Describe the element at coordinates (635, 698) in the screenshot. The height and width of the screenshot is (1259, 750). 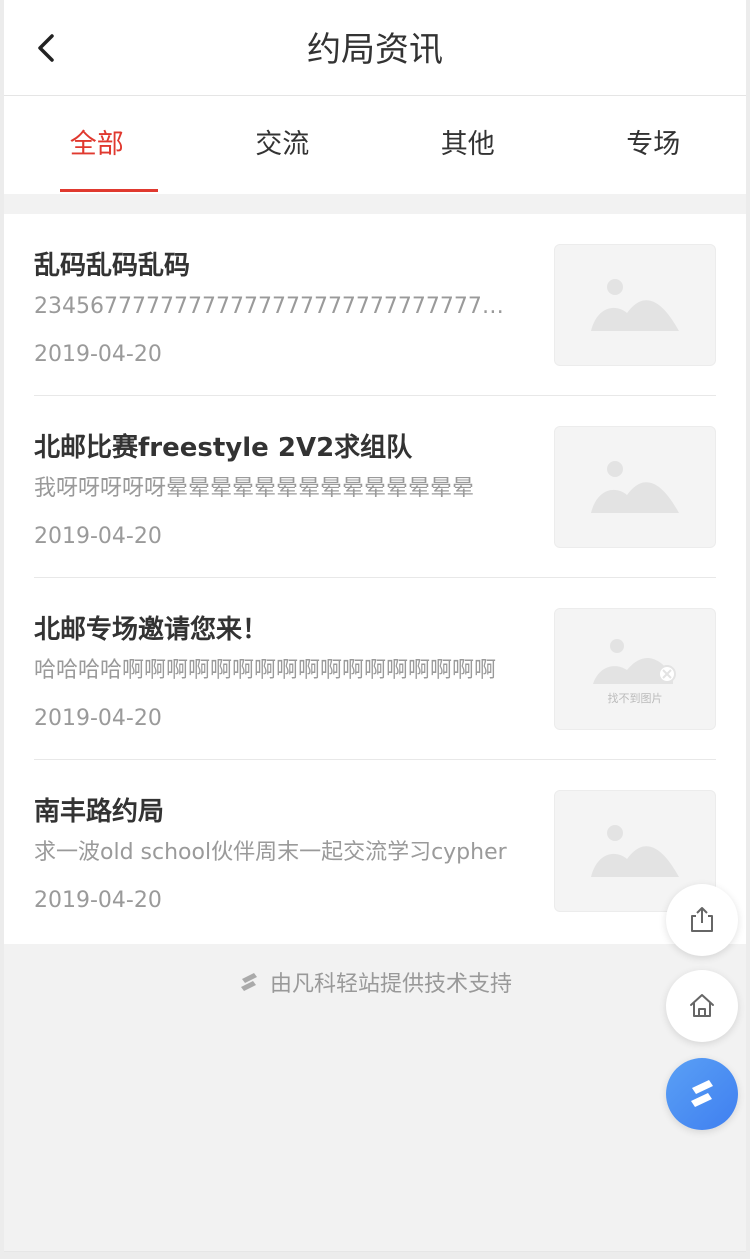
I see `thumbnail-caption: 找不到图片` at that location.